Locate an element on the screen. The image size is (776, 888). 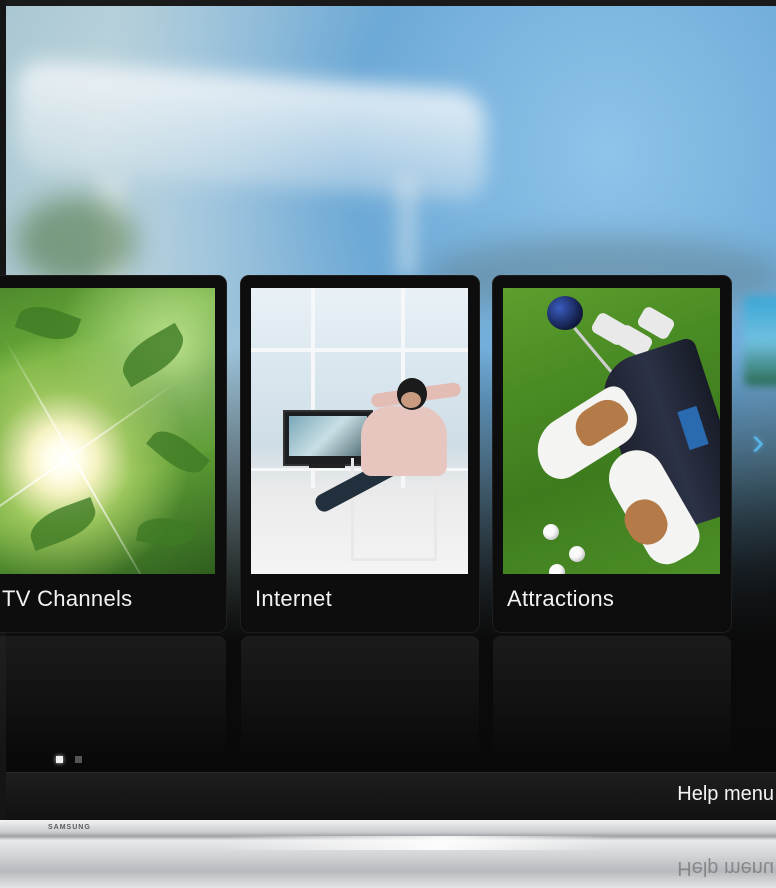
internet-image is located at coordinates (359, 431).